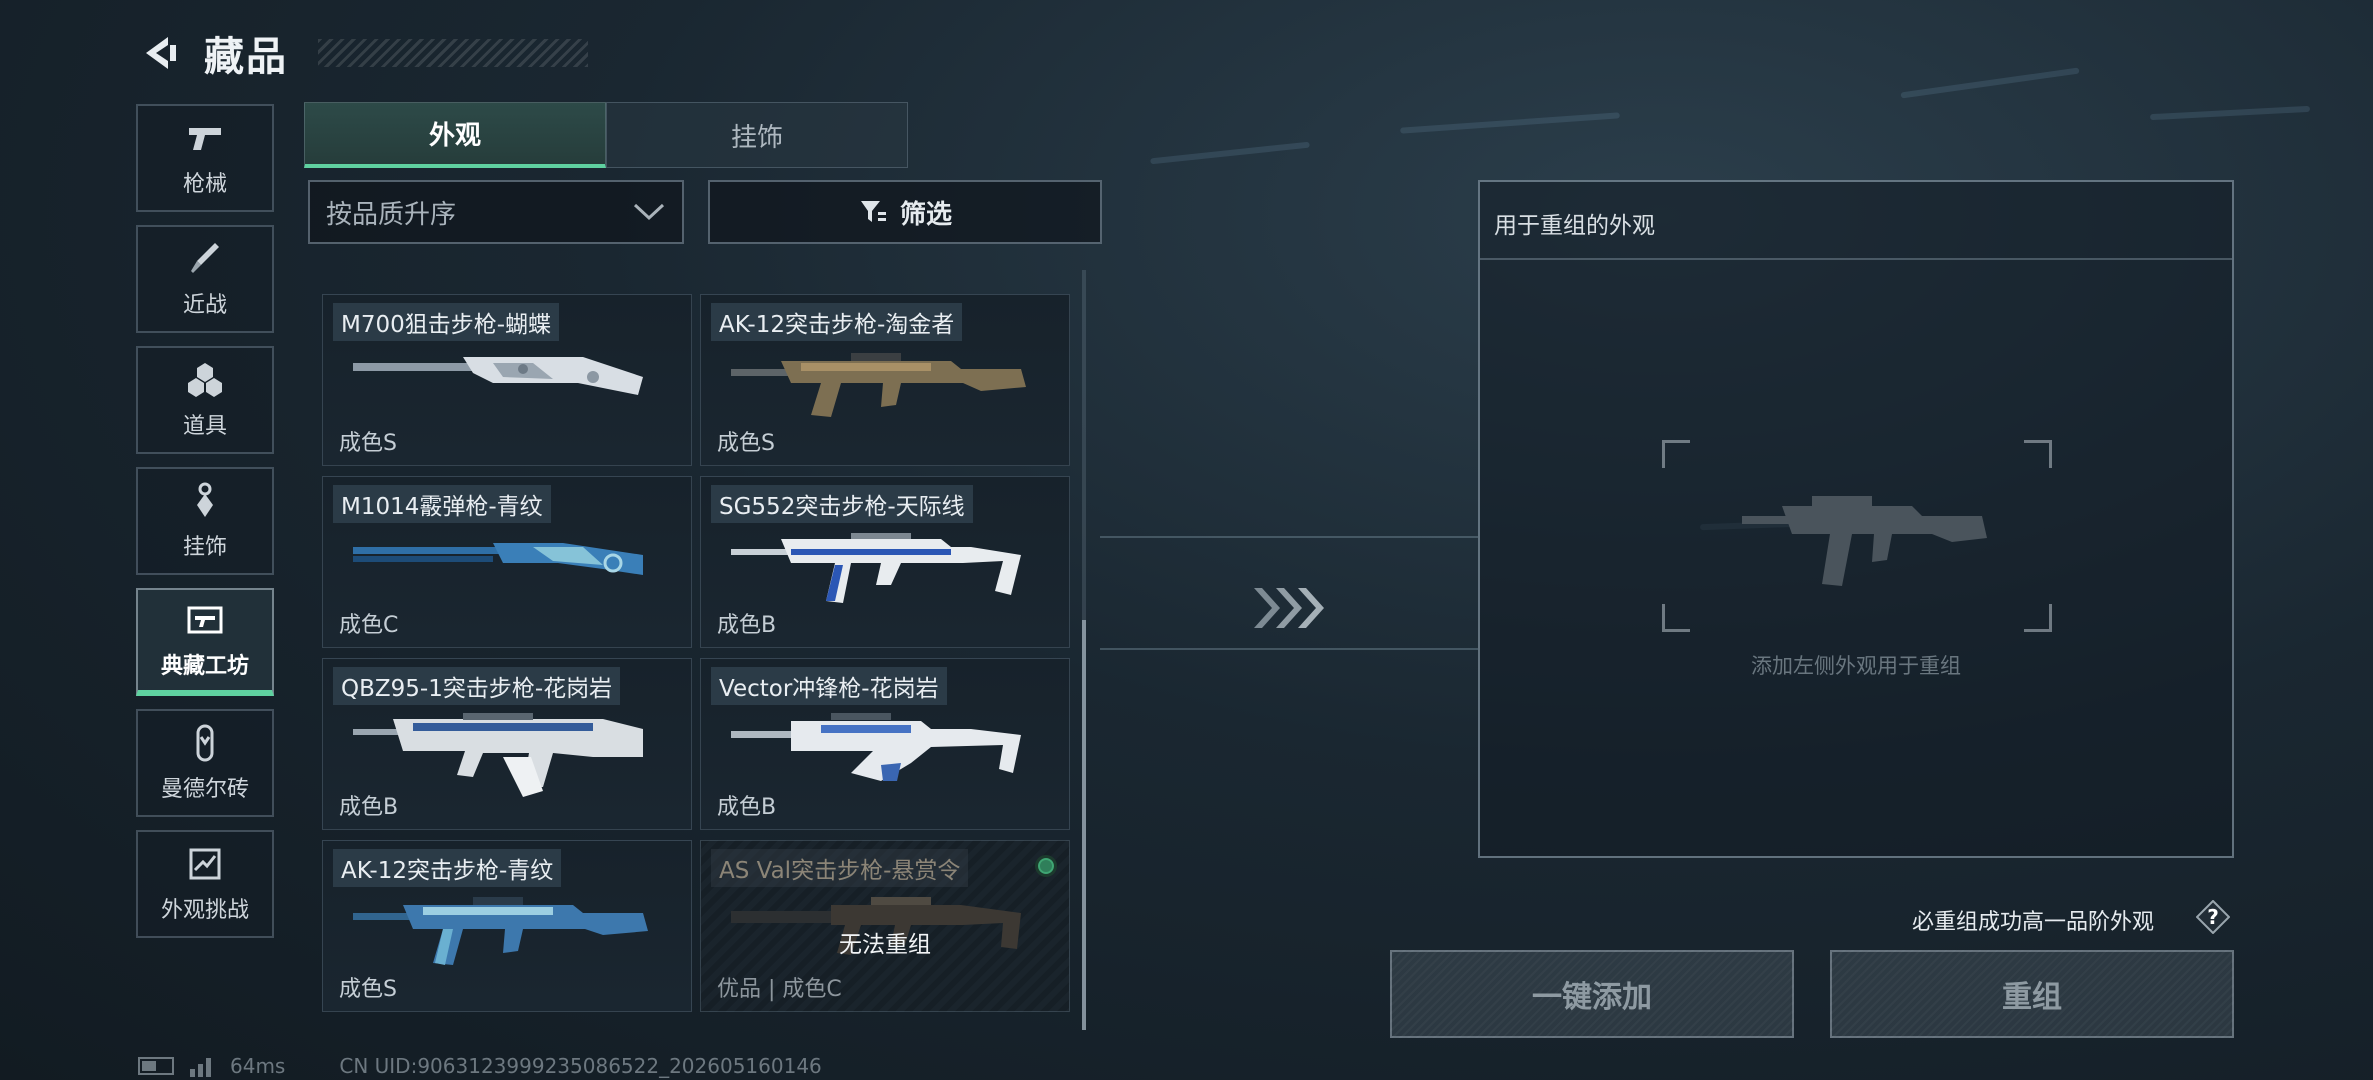  Describe the element at coordinates (1046, 866) in the screenshot. I see `status-indicator-icon` at that location.